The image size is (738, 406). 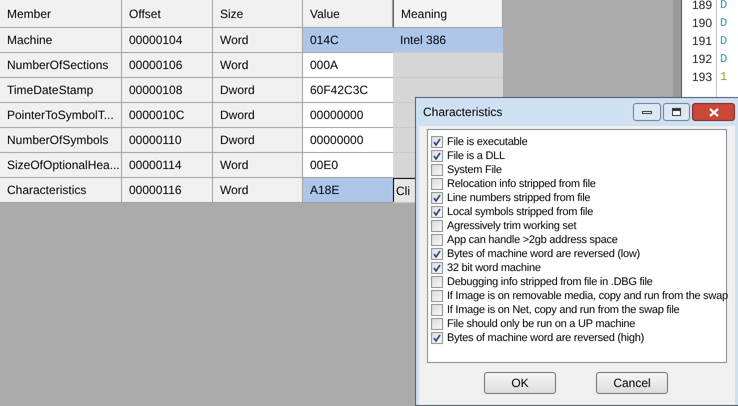 What do you see at coordinates (167, 190) in the screenshot?
I see `table-cell: 00000116` at bounding box center [167, 190].